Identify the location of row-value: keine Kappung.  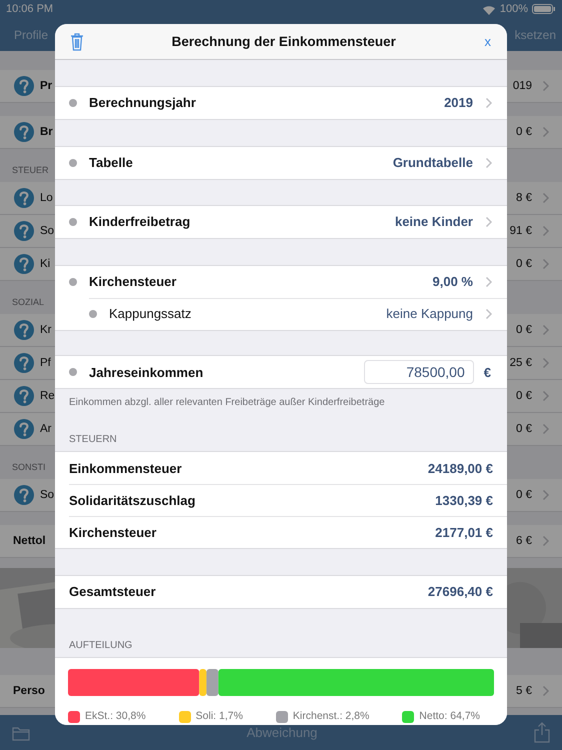
(429, 314).